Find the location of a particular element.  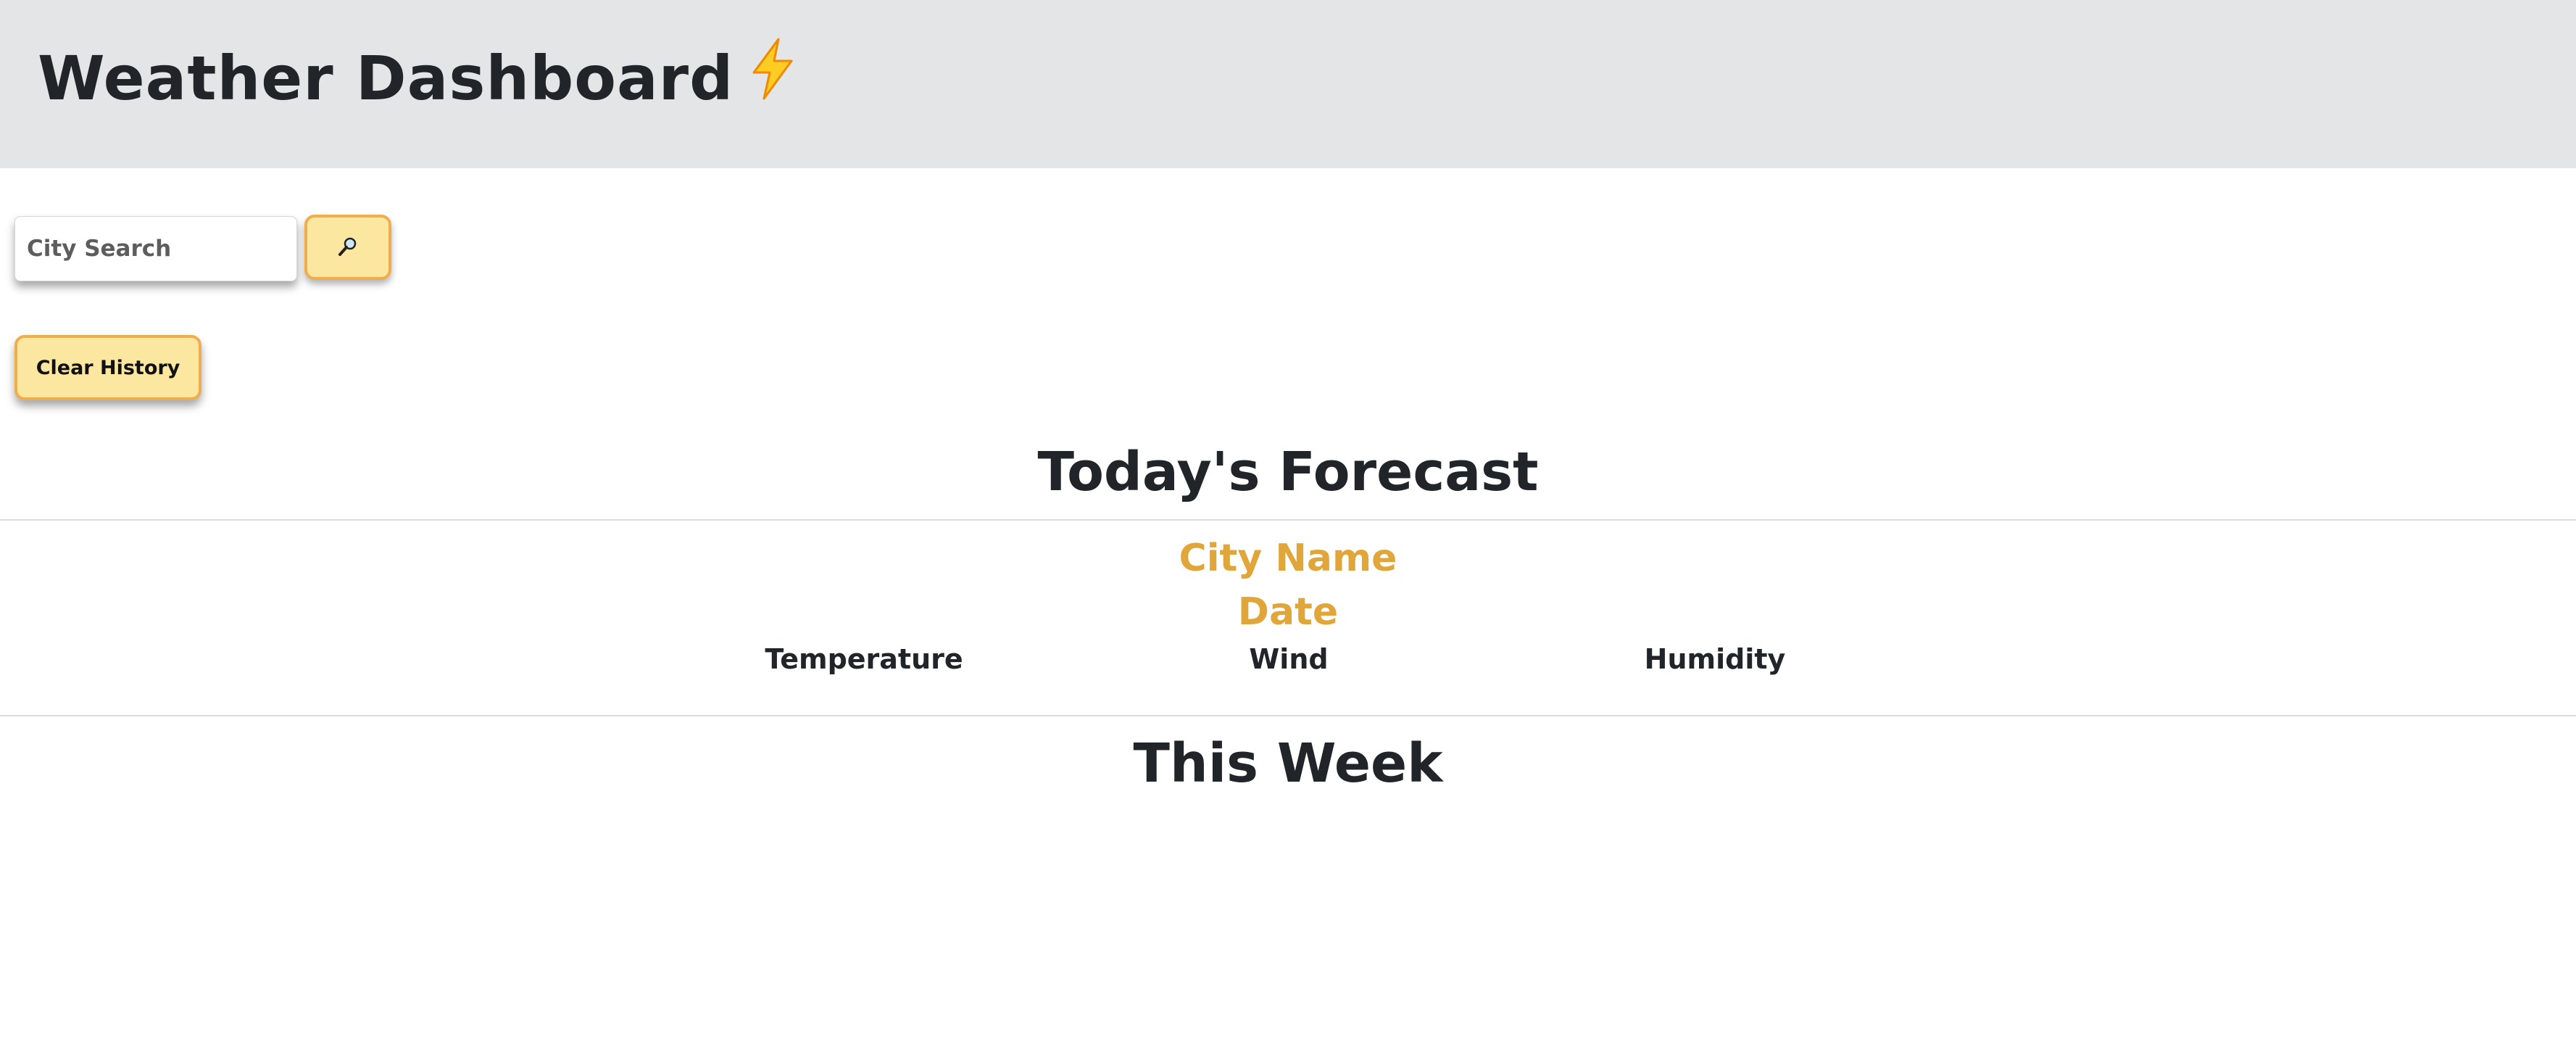

clear-history-button: Clear History is located at coordinates (107, 368).